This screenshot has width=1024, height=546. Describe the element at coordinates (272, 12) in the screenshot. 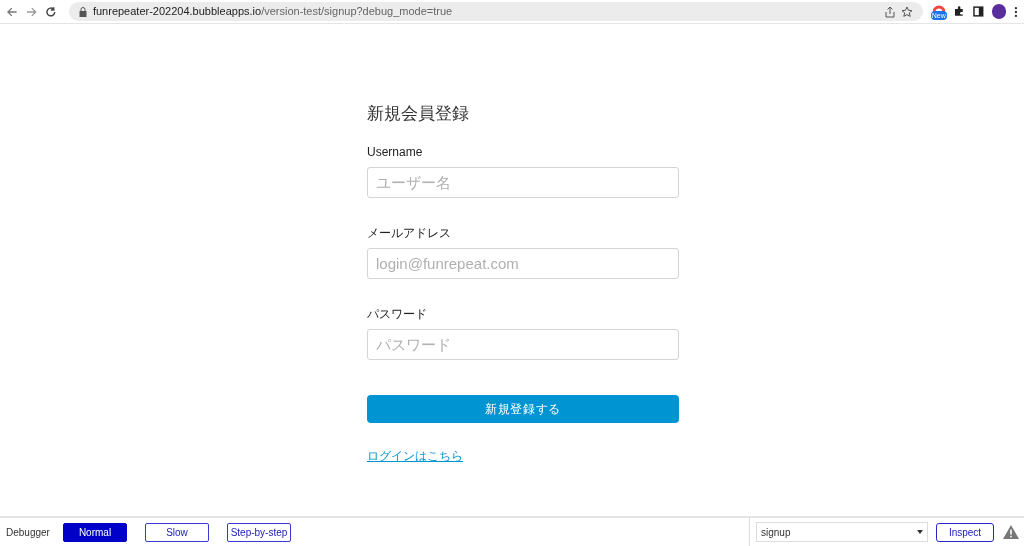

I see `url-text: funrepeater-202204.bubbleapps.io/version-test/signup?debug_mode=true` at that location.